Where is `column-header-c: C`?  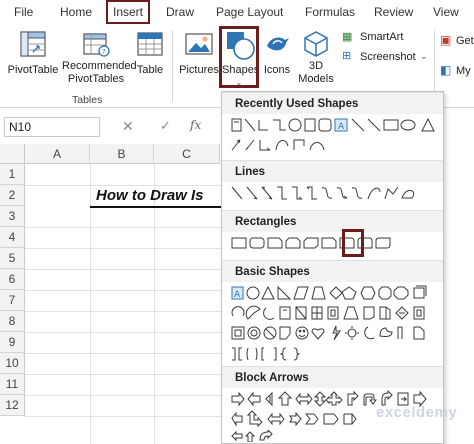 column-header-c: C is located at coordinates (187, 154).